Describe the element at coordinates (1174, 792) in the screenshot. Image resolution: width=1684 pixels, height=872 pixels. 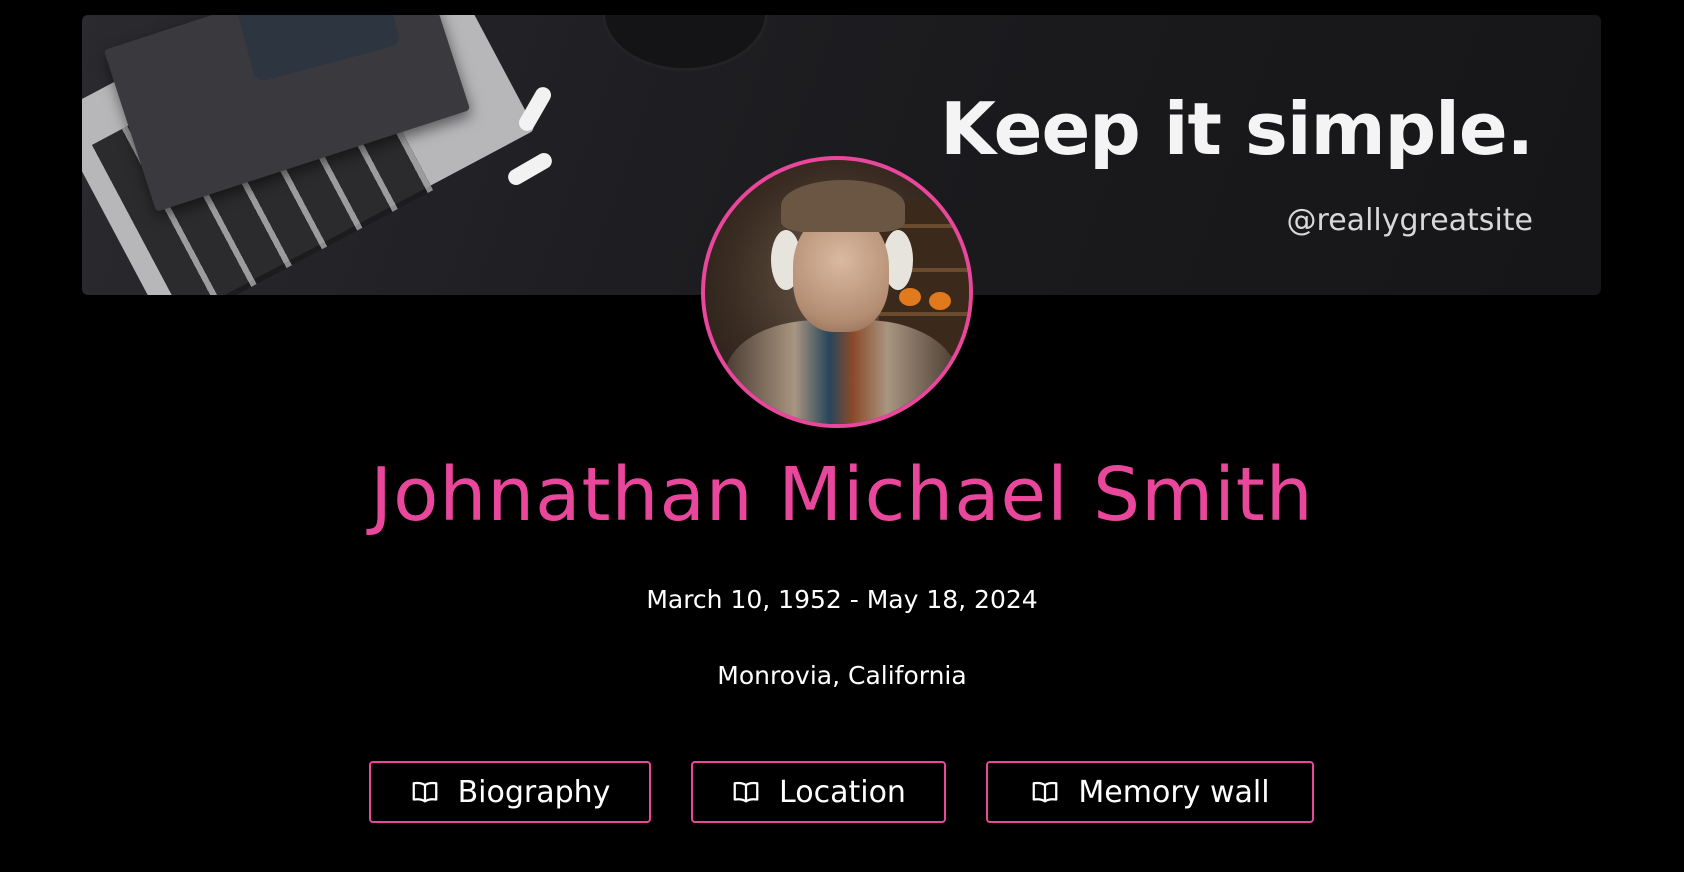
I see `memory-wall-button-label: Memory wall` at that location.